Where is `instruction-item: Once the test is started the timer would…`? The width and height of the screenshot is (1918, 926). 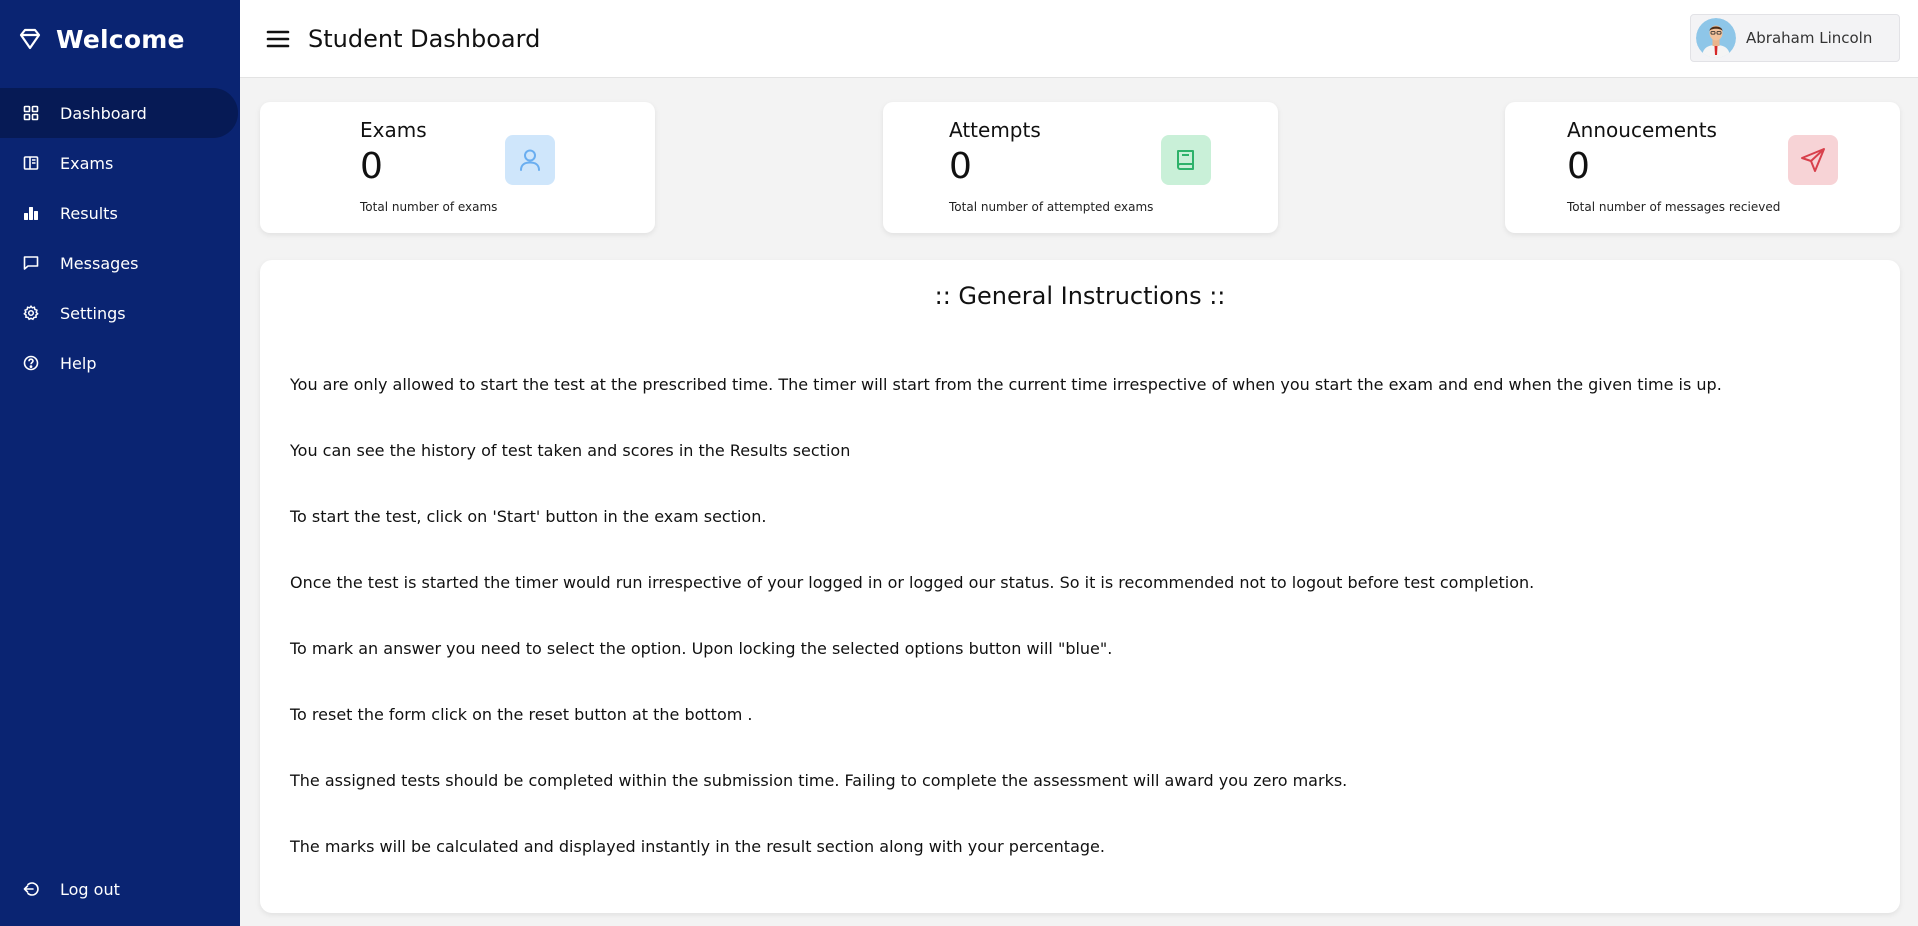
instruction-item: Once the test is started the timer would… is located at coordinates (912, 582).